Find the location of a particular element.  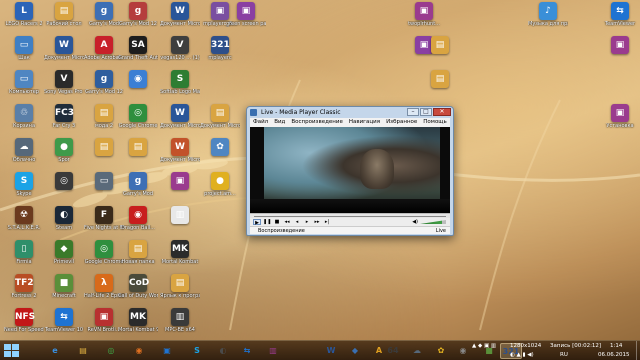

cloud-icon: ☁ is located at coordinates (417, 351).